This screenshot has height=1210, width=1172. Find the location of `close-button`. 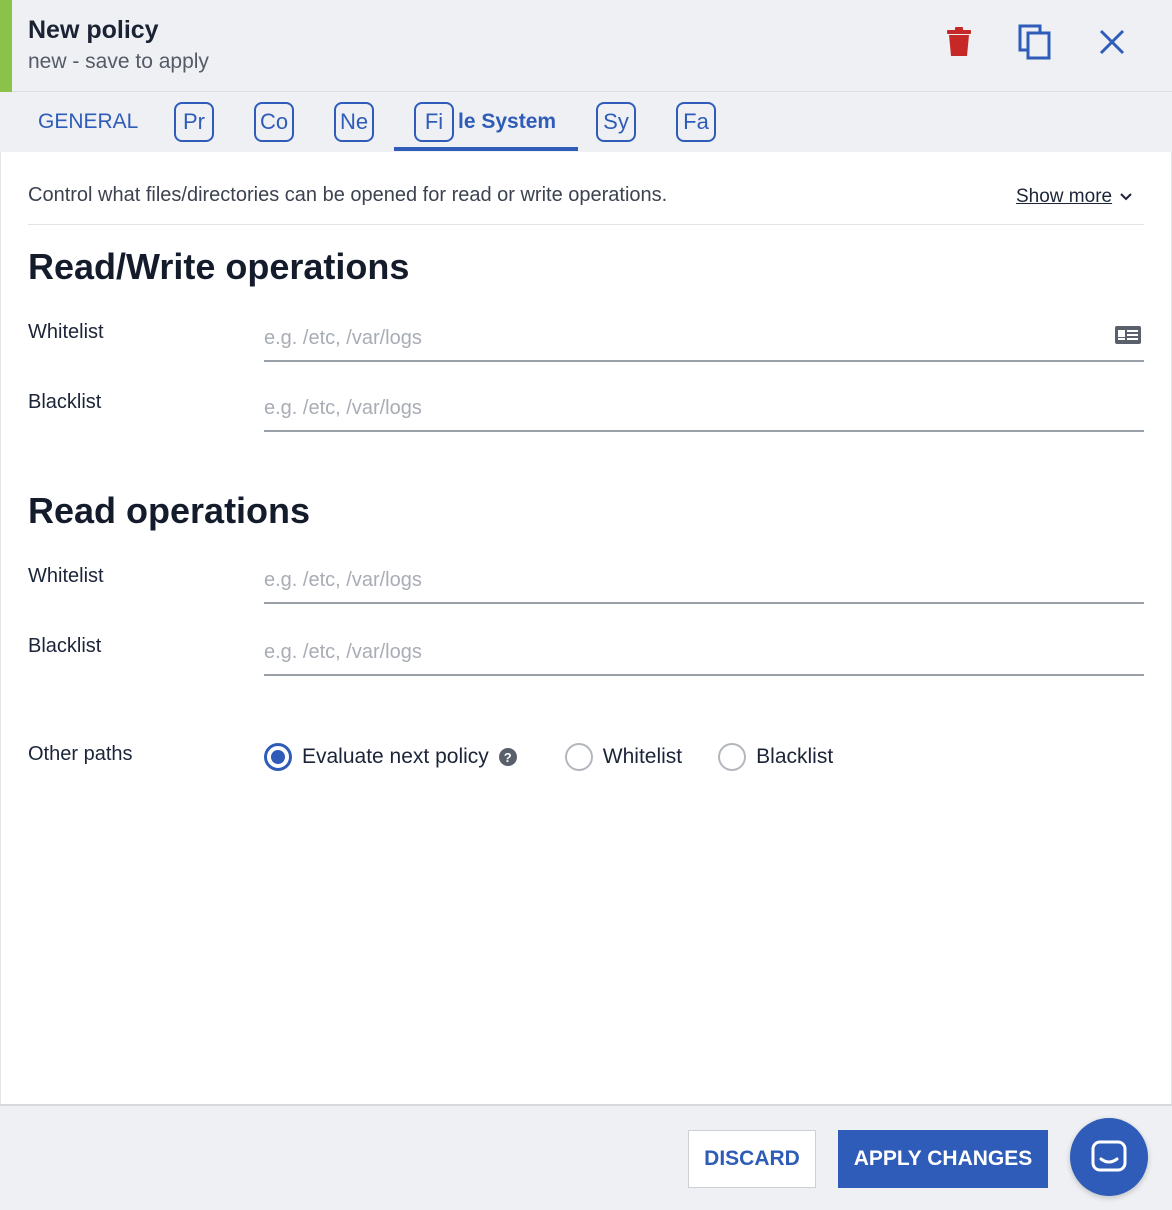

close-button is located at coordinates (1112, 42).